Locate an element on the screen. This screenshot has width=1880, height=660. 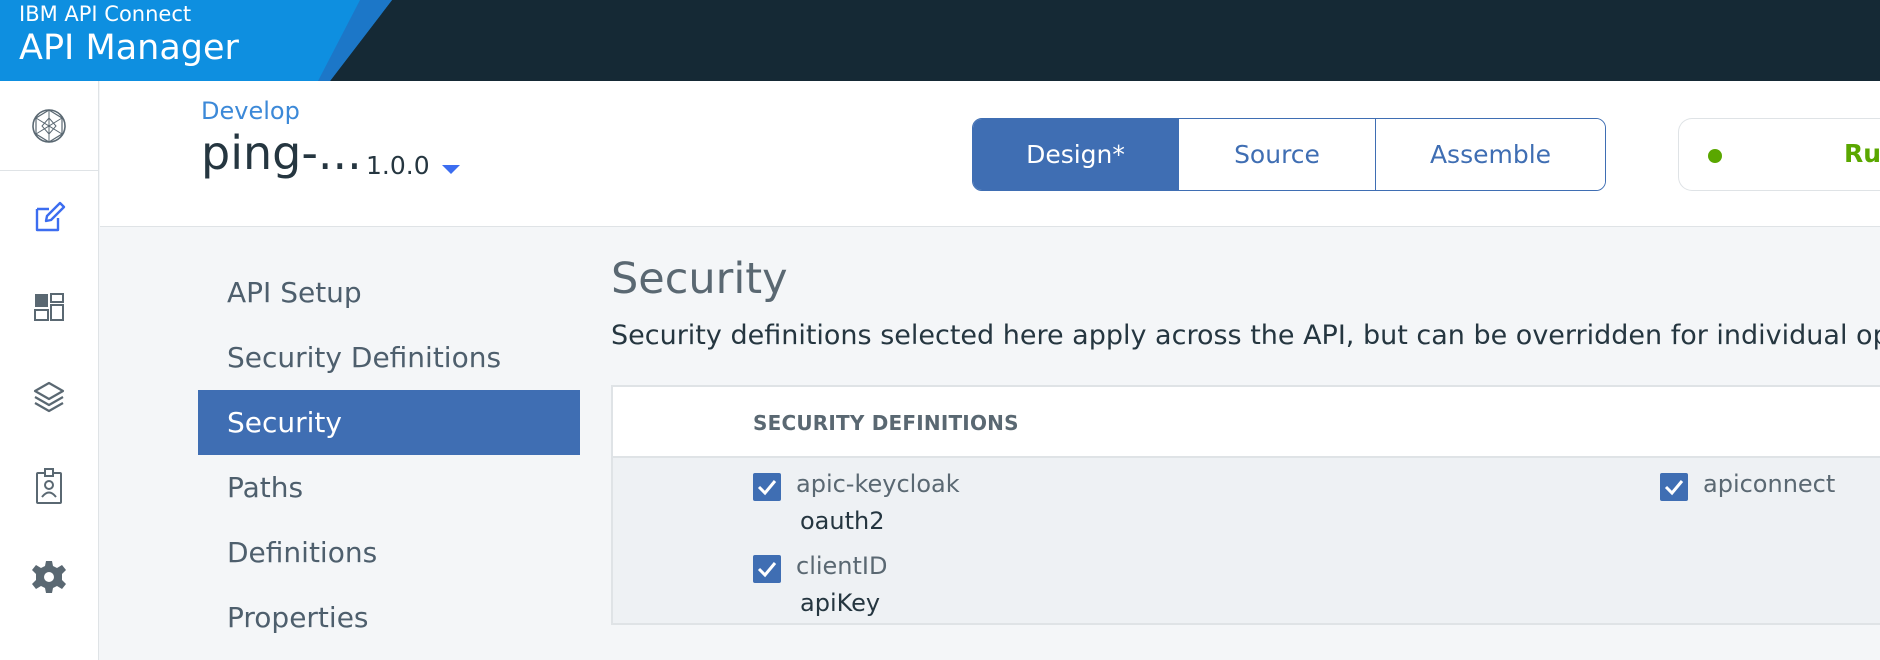
rail-develop is located at coordinates (49, 217).